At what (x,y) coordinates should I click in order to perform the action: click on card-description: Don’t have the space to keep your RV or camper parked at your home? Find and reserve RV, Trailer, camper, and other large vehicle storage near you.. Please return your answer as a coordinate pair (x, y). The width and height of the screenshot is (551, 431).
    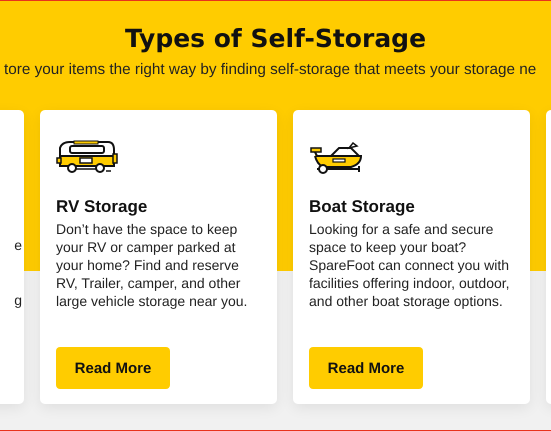
    Looking at the image, I should click on (152, 265).